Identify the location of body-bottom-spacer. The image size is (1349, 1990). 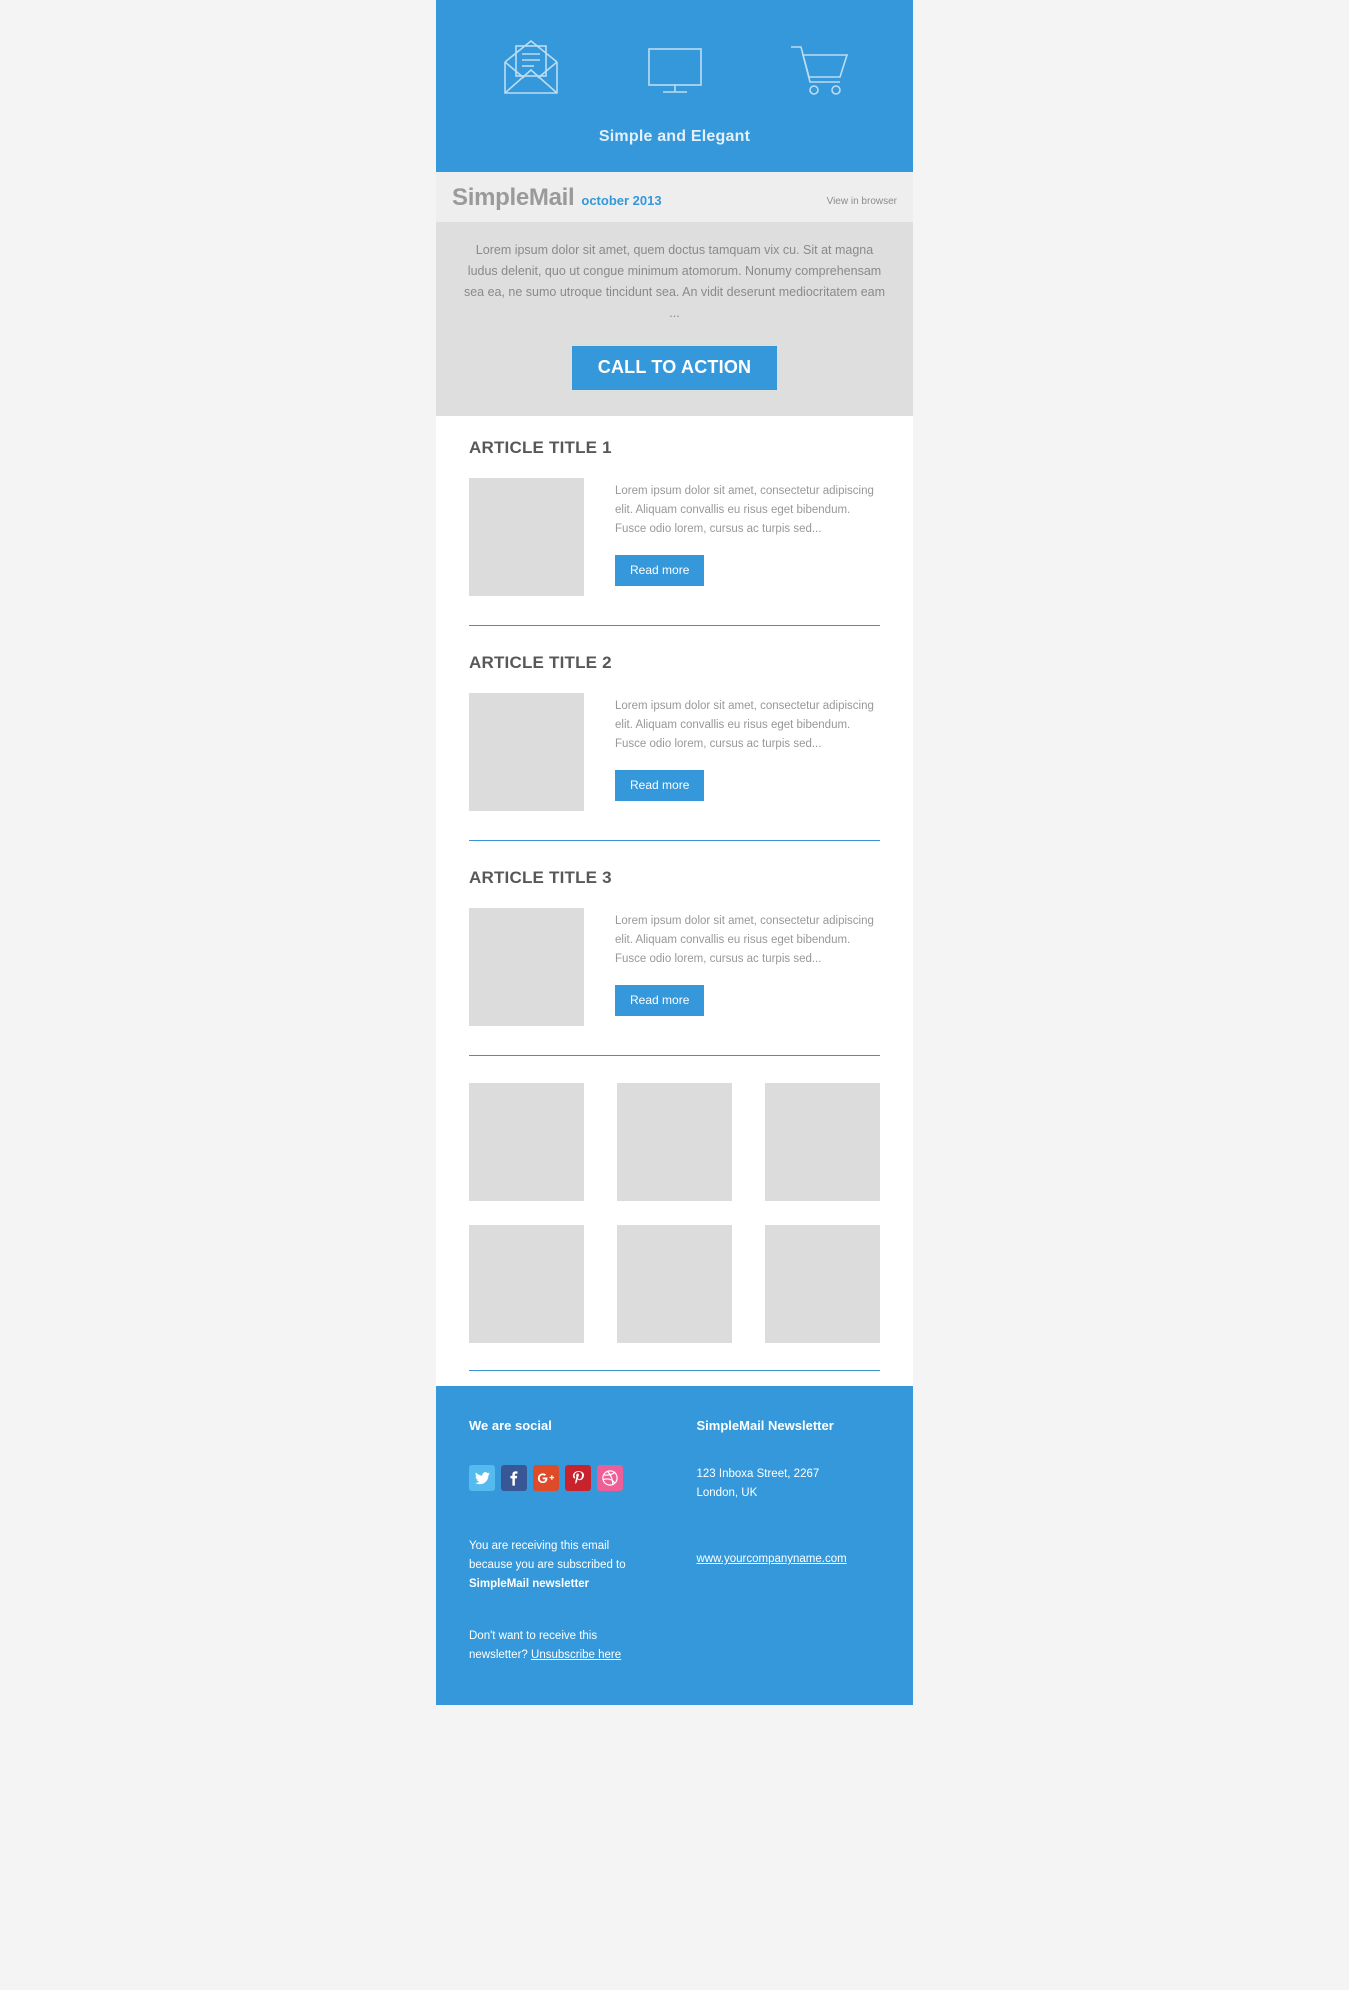
(674, 1378).